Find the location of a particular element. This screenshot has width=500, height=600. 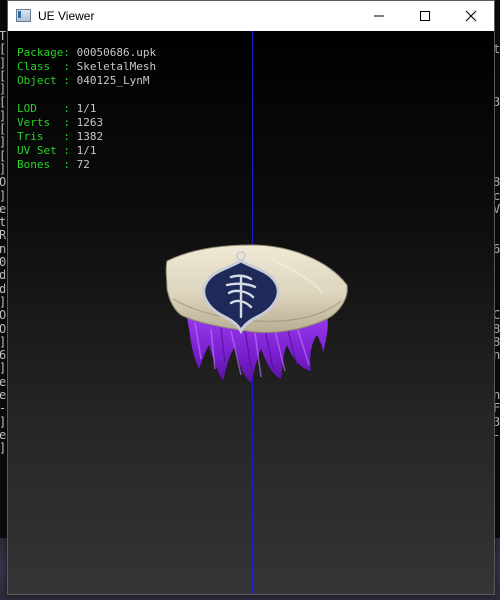

minimize-icon is located at coordinates (379, 16).